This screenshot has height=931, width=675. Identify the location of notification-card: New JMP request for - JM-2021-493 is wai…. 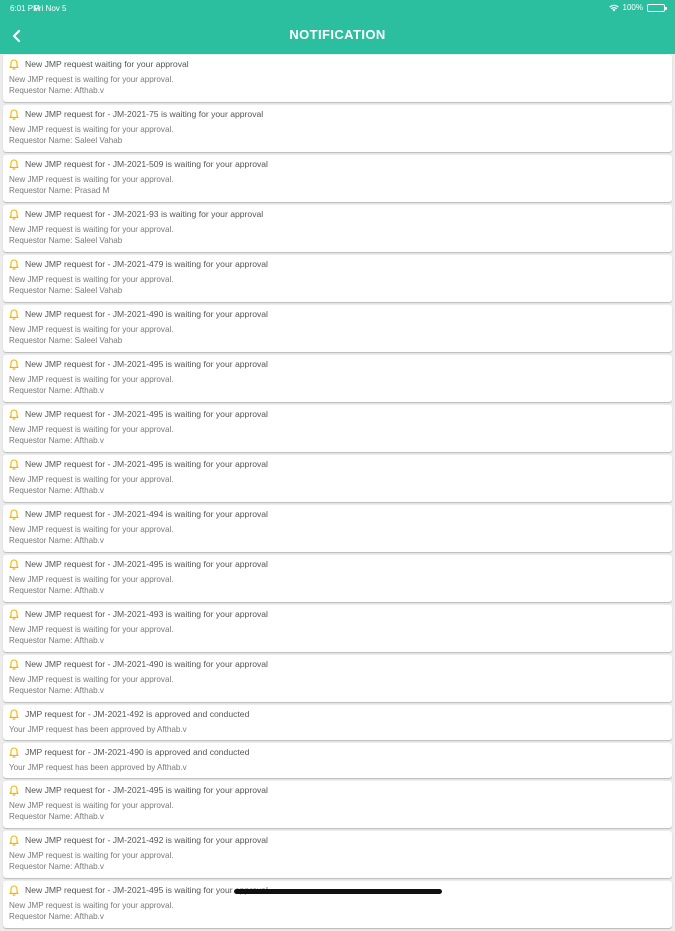
(337, 628).